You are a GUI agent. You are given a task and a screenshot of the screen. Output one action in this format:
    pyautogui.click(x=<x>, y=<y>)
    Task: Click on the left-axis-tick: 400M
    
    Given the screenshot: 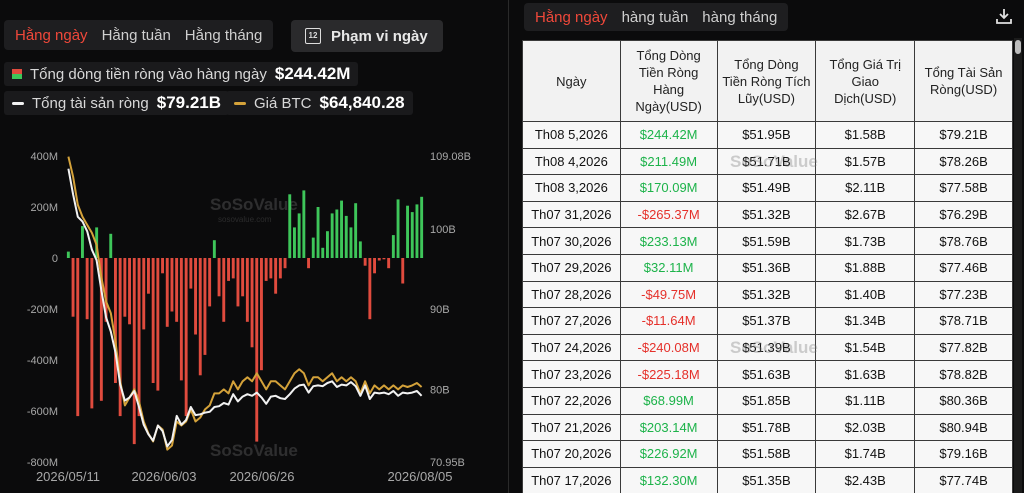 What is the action you would take?
    pyautogui.click(x=44, y=157)
    